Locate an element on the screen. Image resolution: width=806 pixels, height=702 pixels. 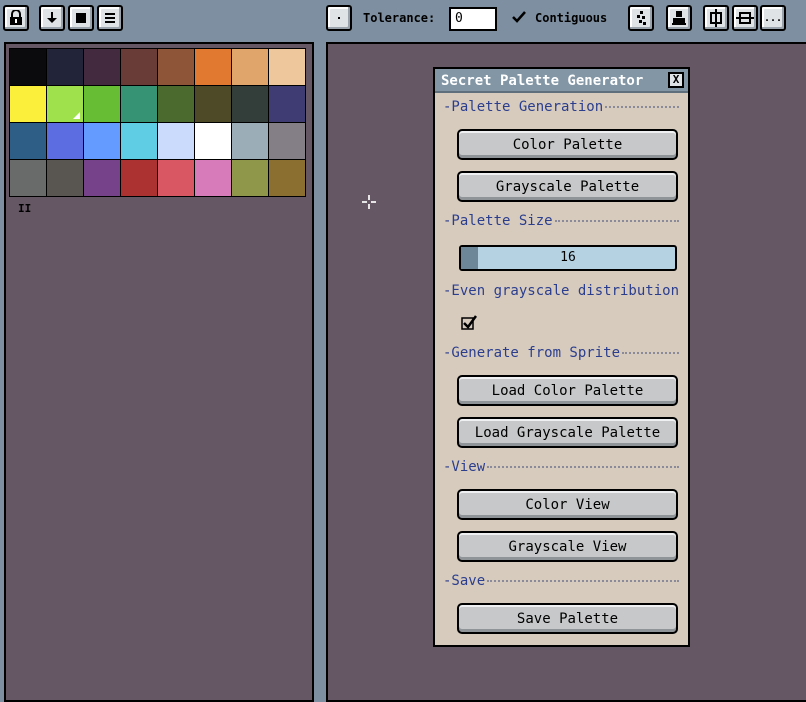
section-palette-size: -Palette Size is located at coordinates (561, 221).